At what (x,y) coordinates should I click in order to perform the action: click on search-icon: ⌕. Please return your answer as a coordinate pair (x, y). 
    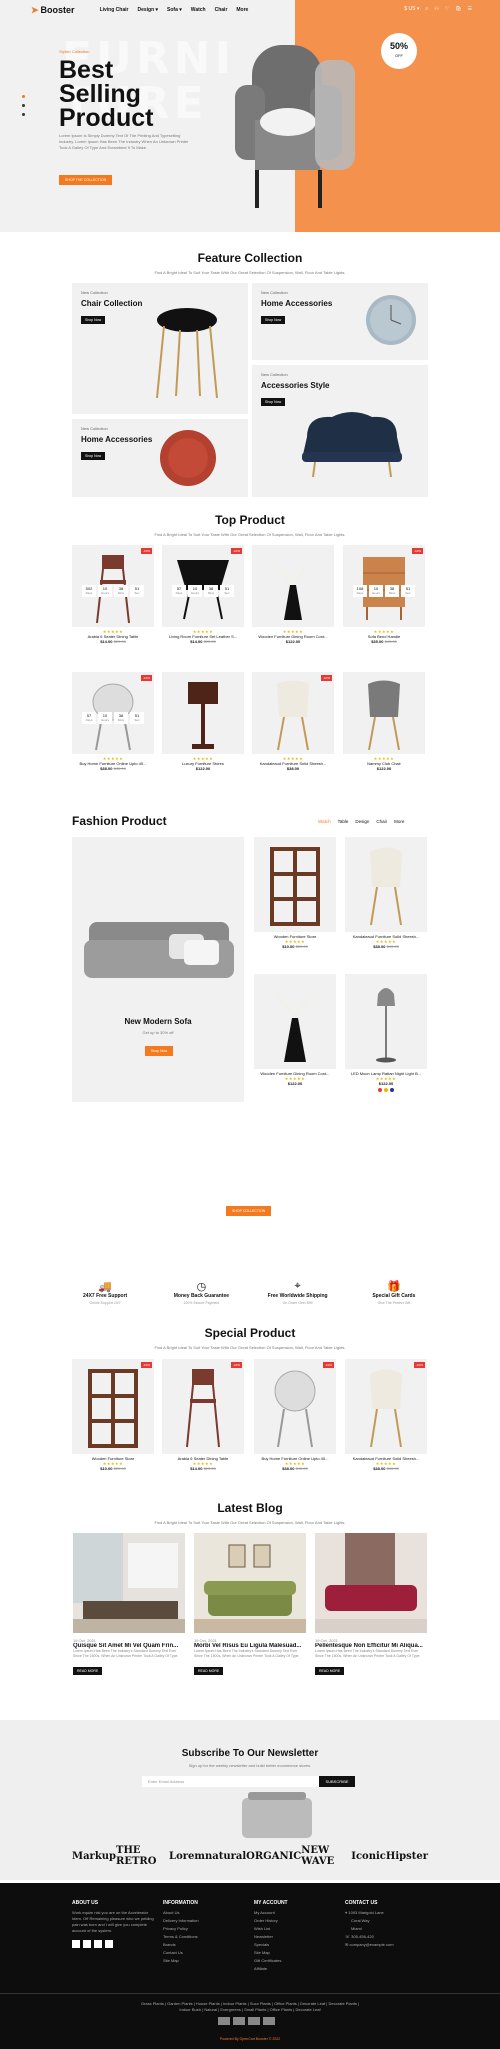
    Looking at the image, I should click on (426, 9).